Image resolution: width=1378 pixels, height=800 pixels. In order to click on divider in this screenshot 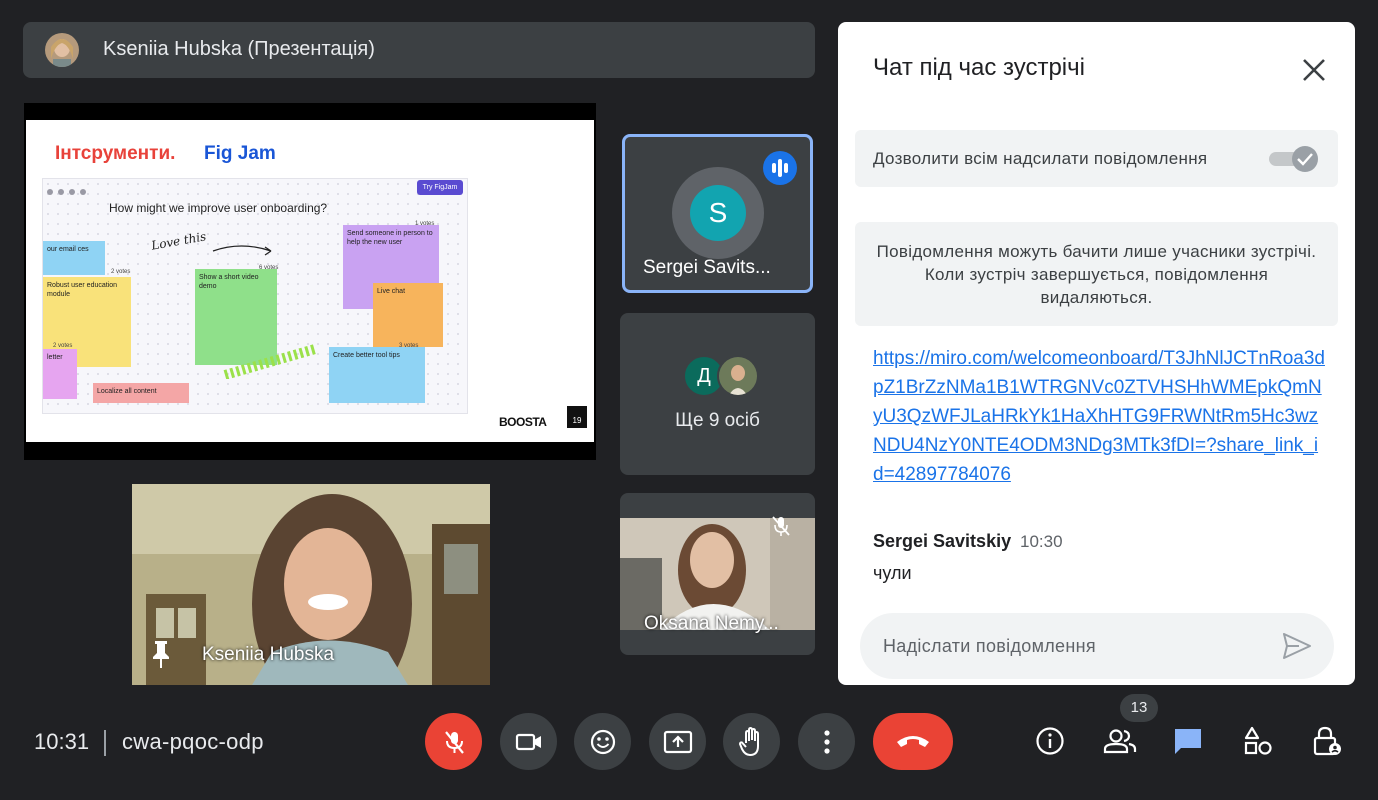, I will do `click(105, 743)`.